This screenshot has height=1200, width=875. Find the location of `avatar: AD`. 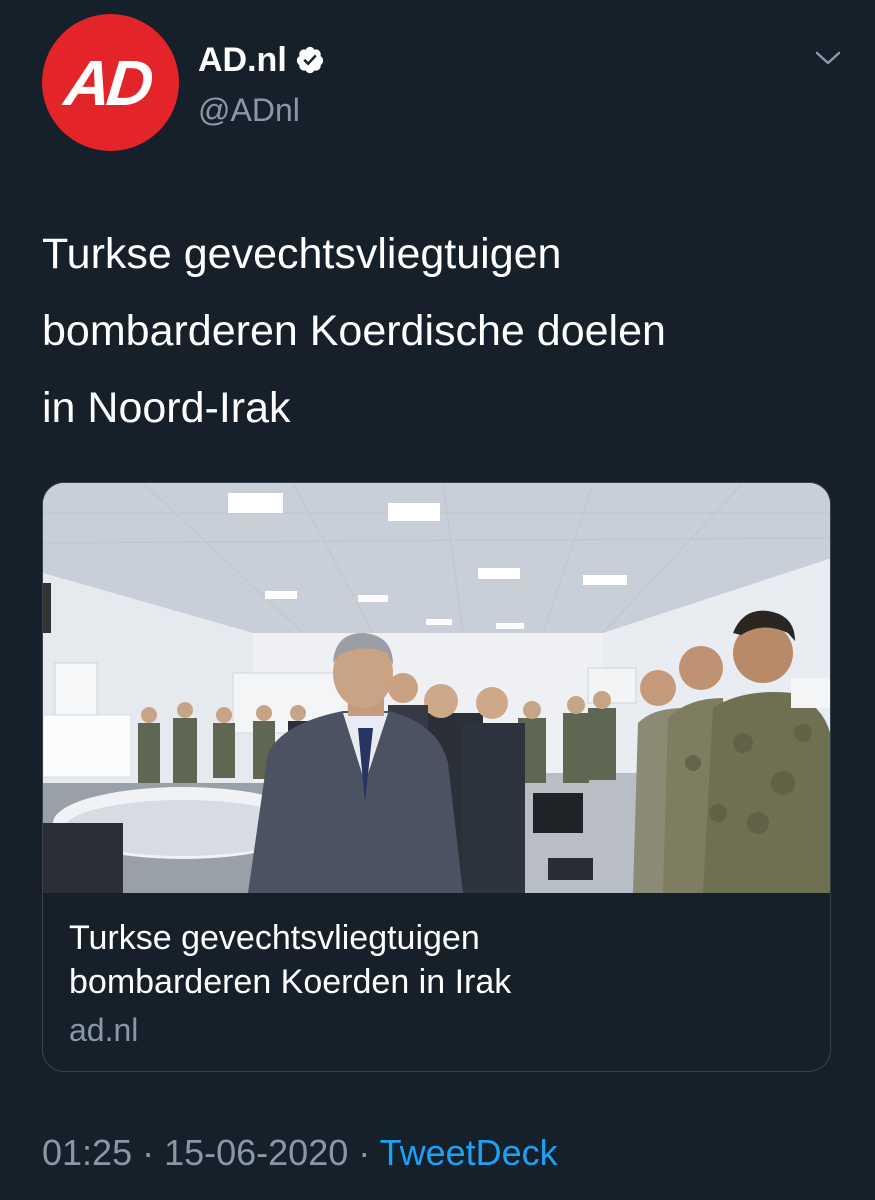

avatar: AD is located at coordinates (110, 82).